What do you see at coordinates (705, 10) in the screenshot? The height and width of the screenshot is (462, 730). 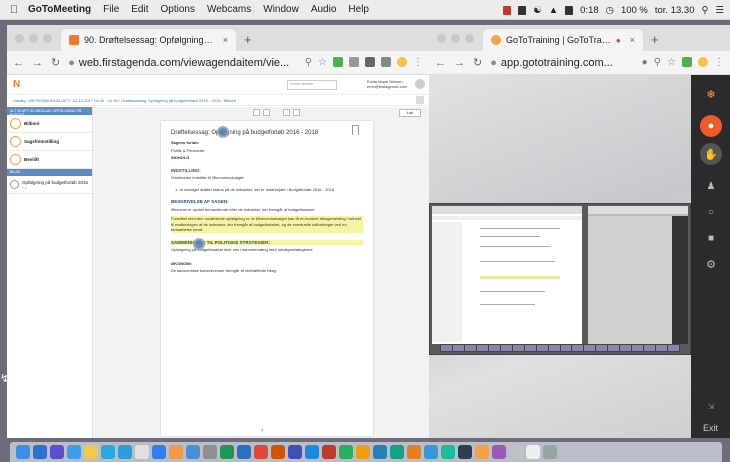 I see `spotlight-icon: ⚲` at bounding box center [705, 10].